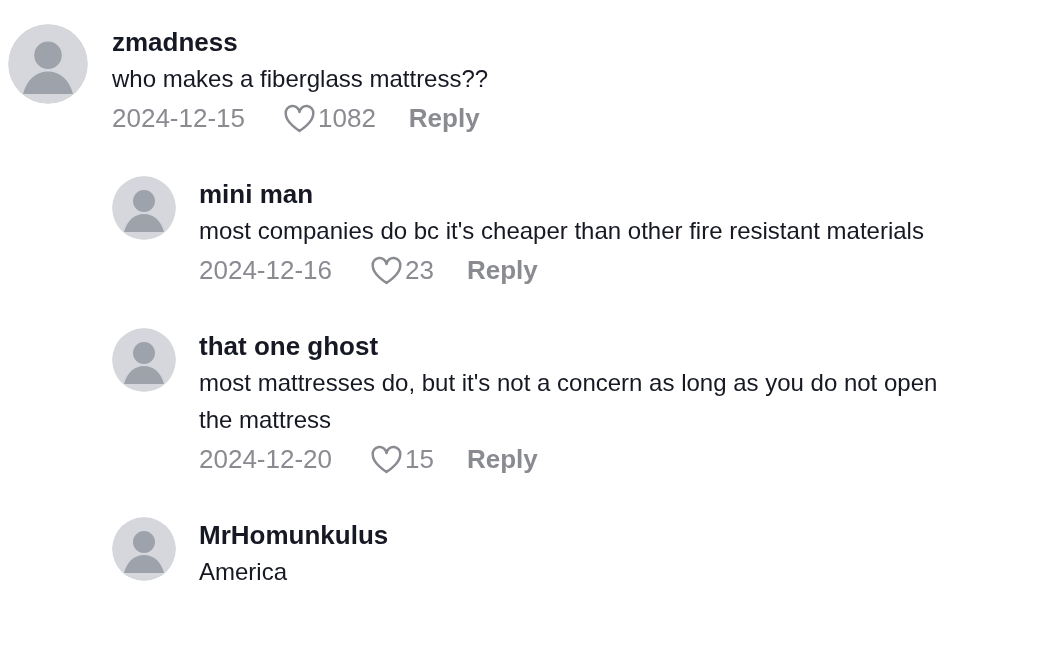  Describe the element at coordinates (419, 270) in the screenshot. I see `like-count: 23` at that location.